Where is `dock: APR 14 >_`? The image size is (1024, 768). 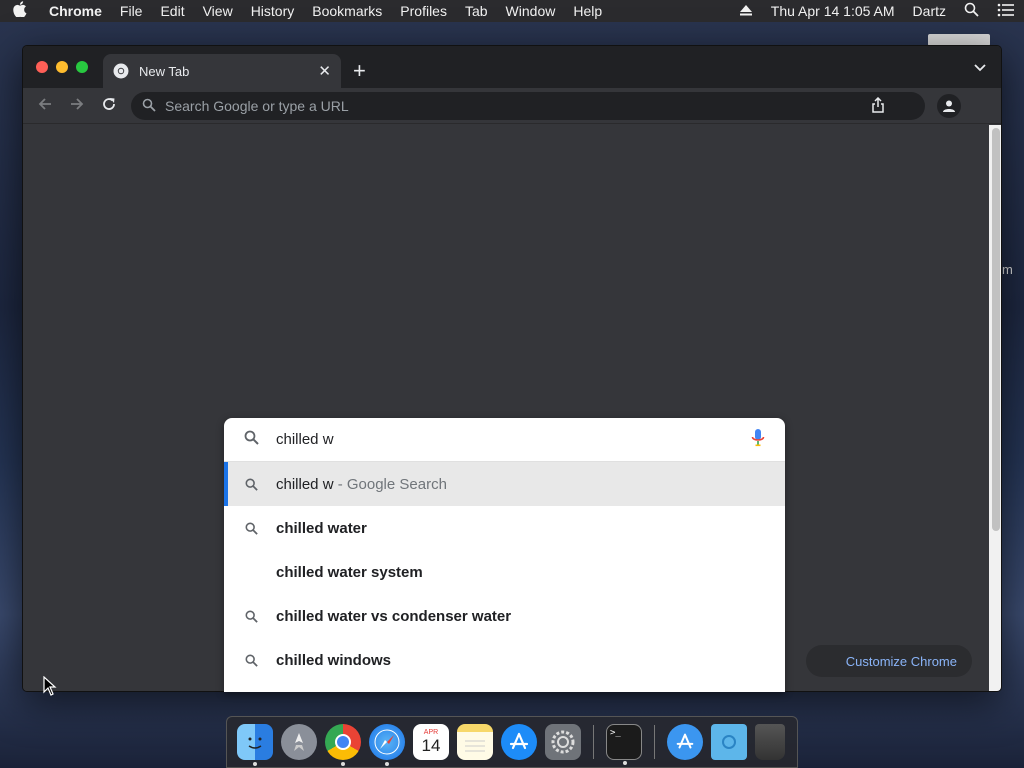 dock: APR 14 >_ is located at coordinates (512, 742).